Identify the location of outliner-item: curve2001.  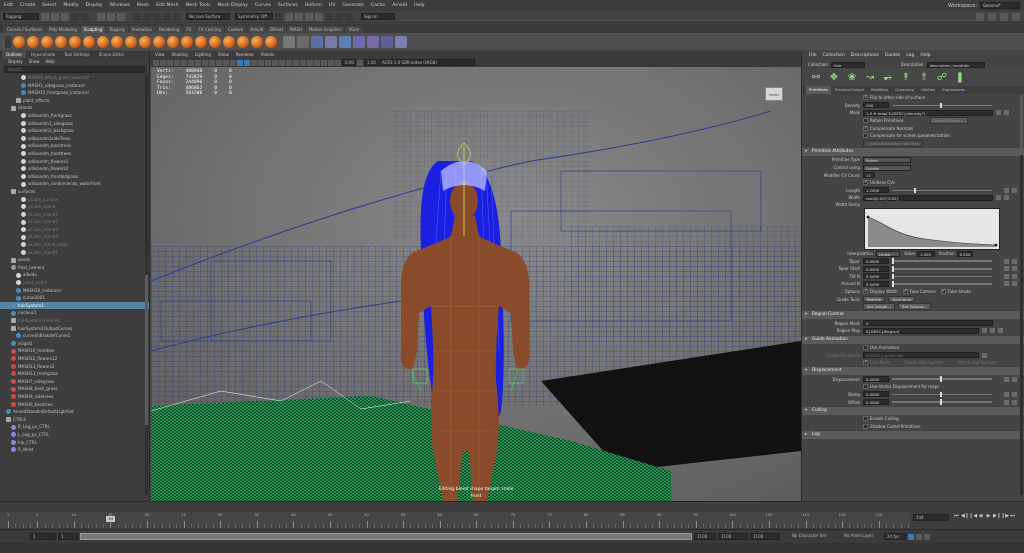
(74, 298).